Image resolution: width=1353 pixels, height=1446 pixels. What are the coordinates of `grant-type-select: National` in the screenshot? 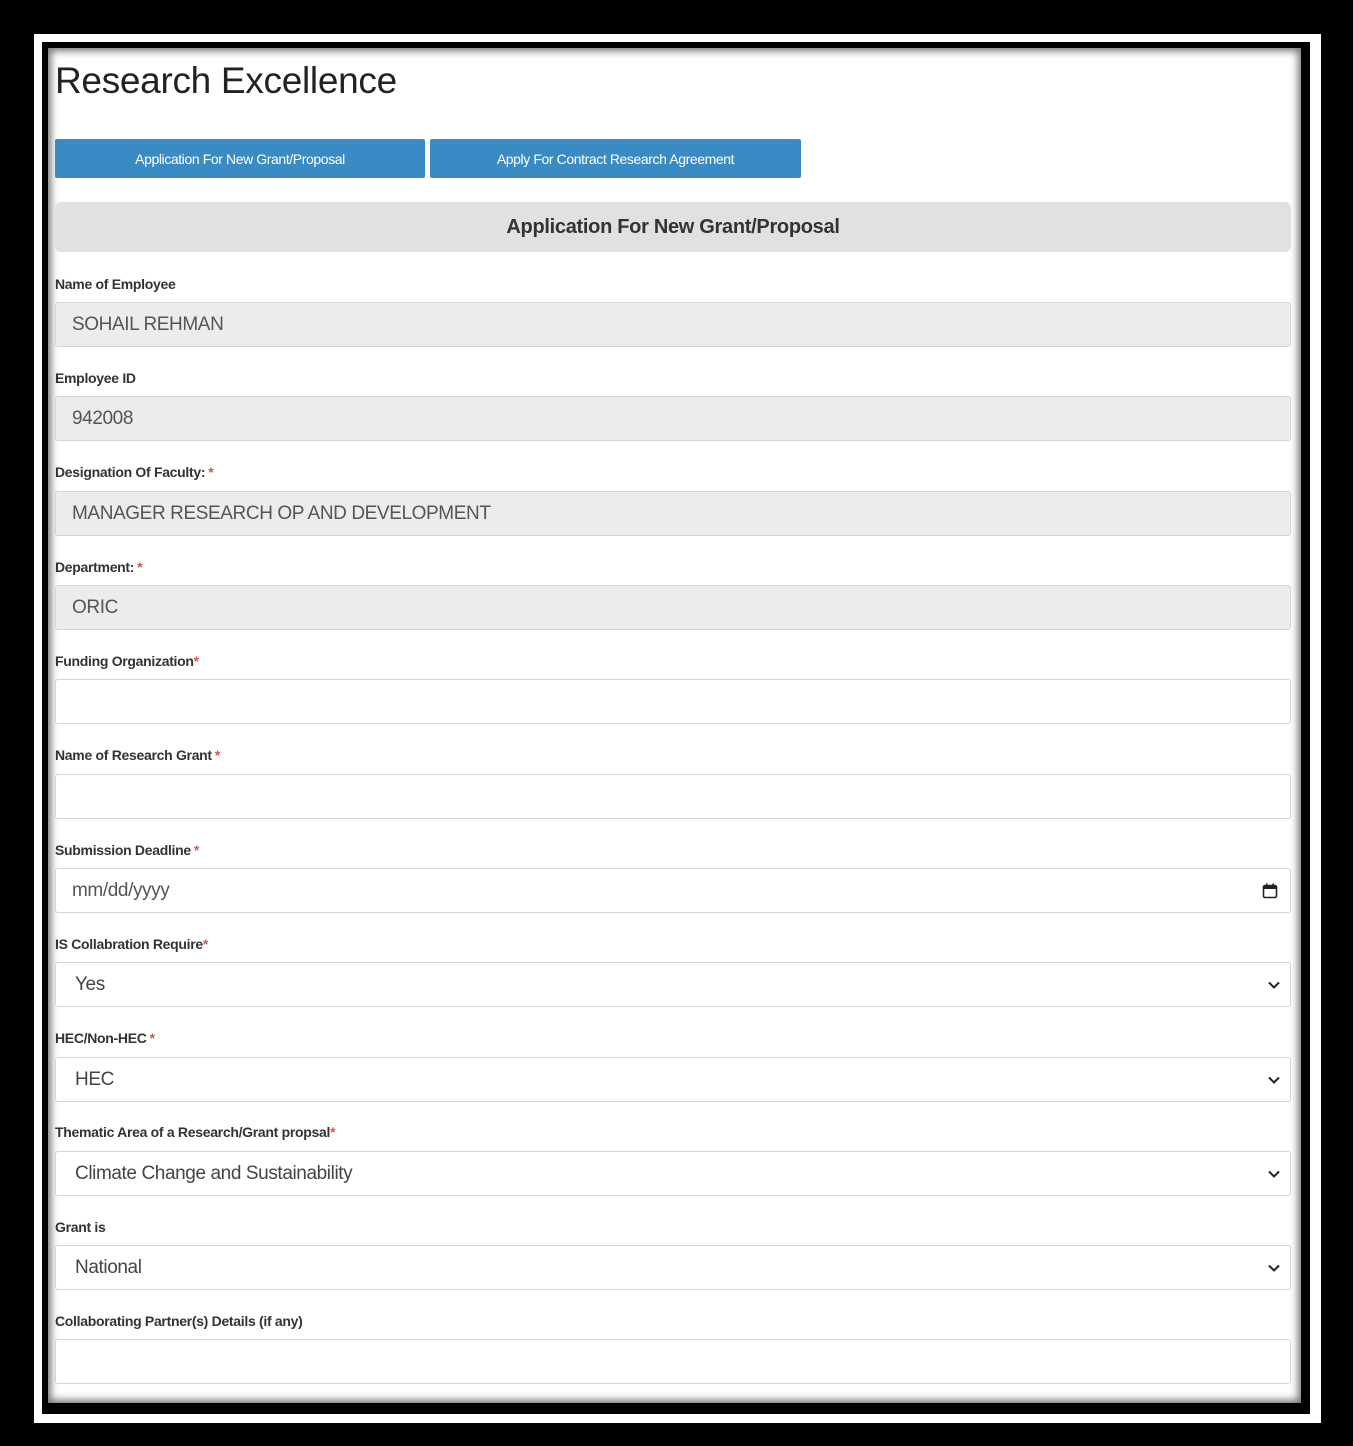 It's located at (673, 1267).